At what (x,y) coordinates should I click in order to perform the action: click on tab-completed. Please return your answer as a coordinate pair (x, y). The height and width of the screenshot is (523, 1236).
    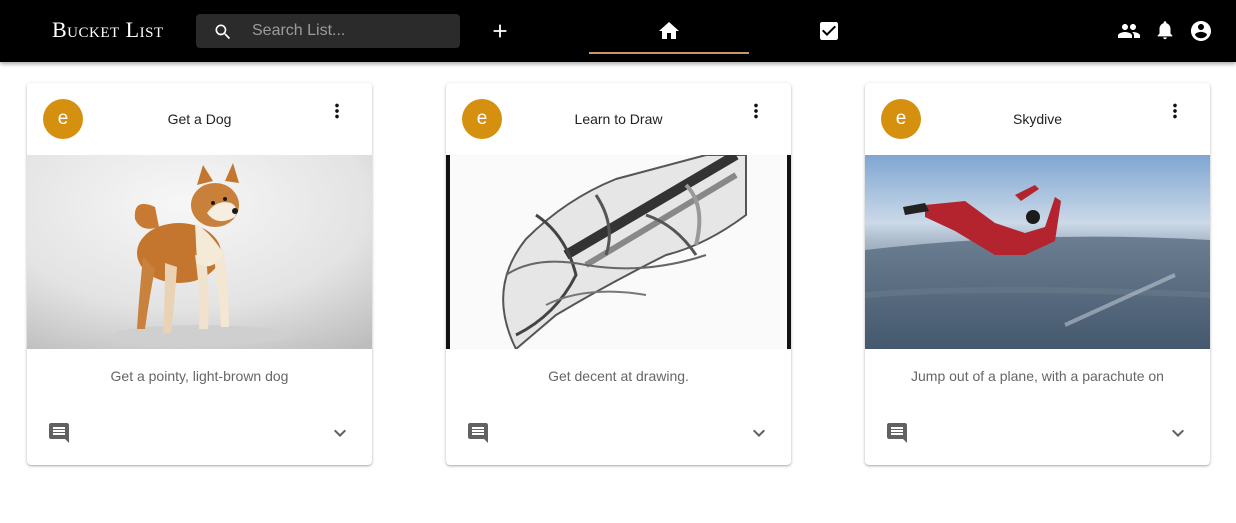
    Looking at the image, I should click on (829, 31).